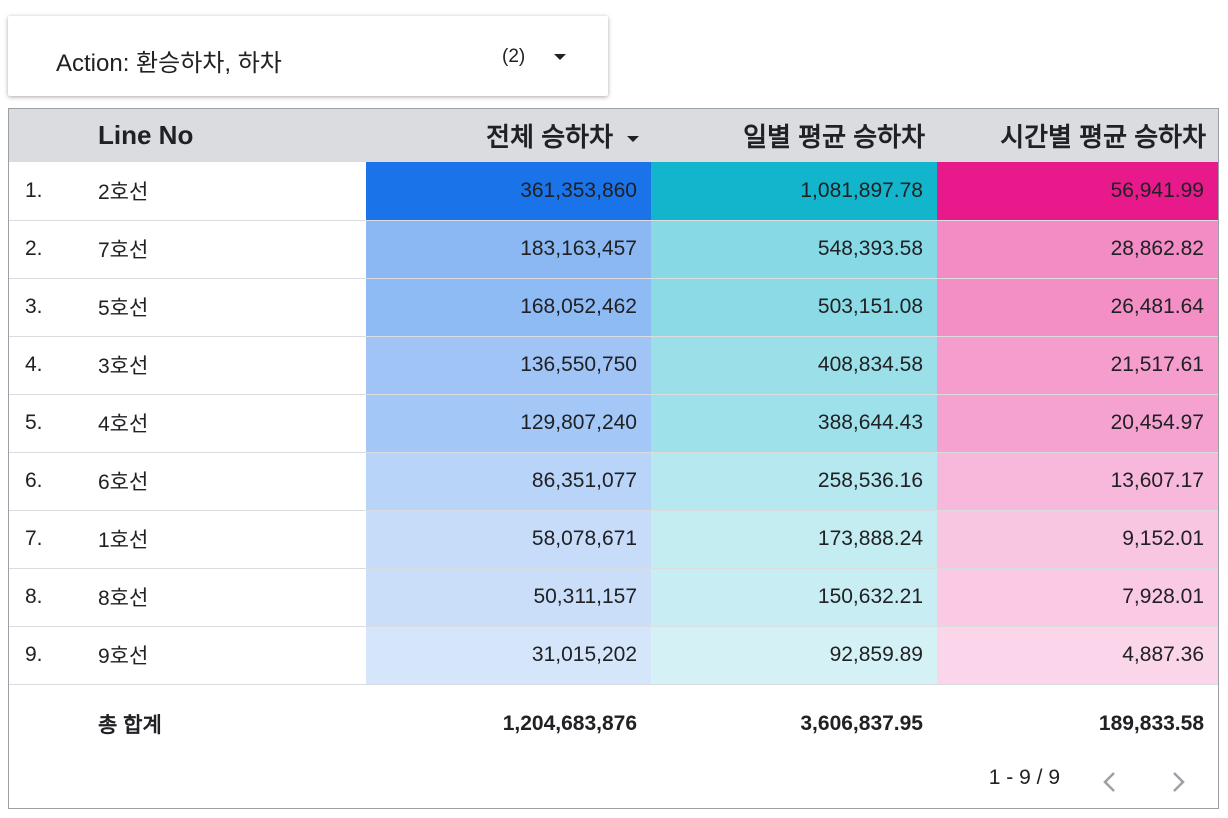 This screenshot has width=1228, height=818. I want to click on daily-avg-value: 173,888.24, so click(794, 539).